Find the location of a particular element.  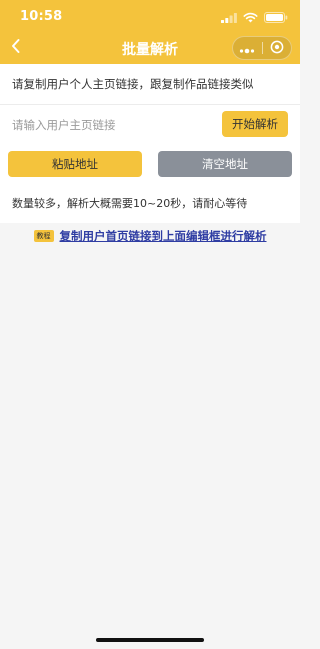

tutorial-row: 教程 复制用户首页链接到上面编辑框进行解析 is located at coordinates (150, 236).